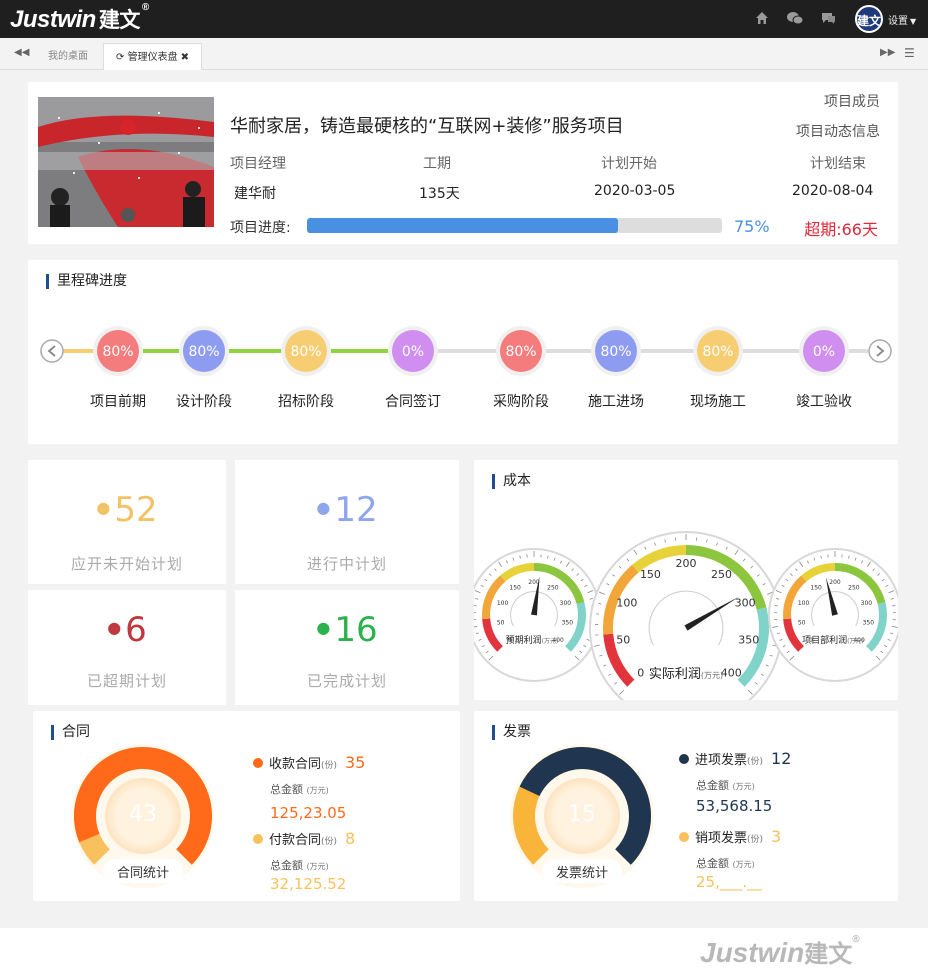 The width and height of the screenshot is (928, 969). Describe the element at coordinates (855, 939) in the screenshot. I see `watermark-reg: ®` at that location.